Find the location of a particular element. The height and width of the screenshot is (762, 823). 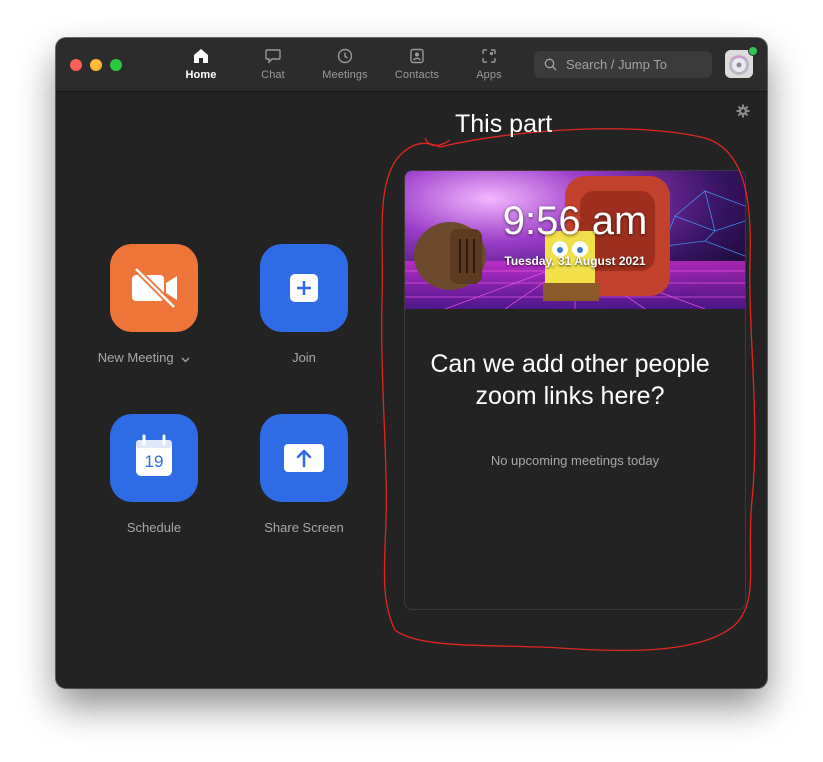

contacts-icon is located at coordinates (417, 56).